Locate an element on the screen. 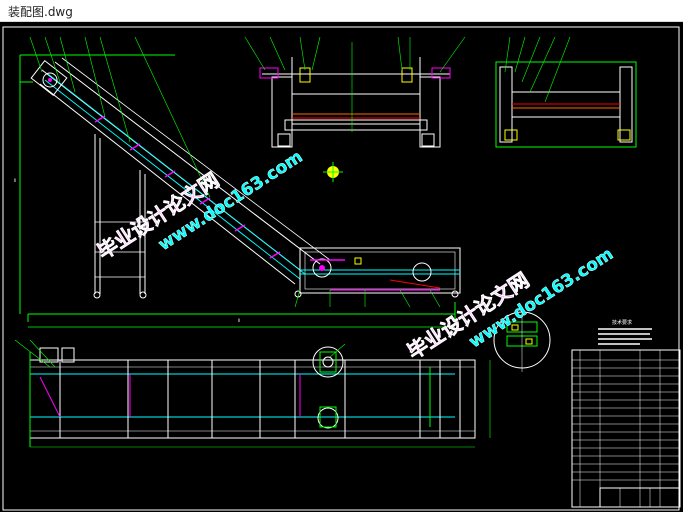 The height and width of the screenshot is (512, 683). window-title: 装配图.dwg is located at coordinates (40, 12).